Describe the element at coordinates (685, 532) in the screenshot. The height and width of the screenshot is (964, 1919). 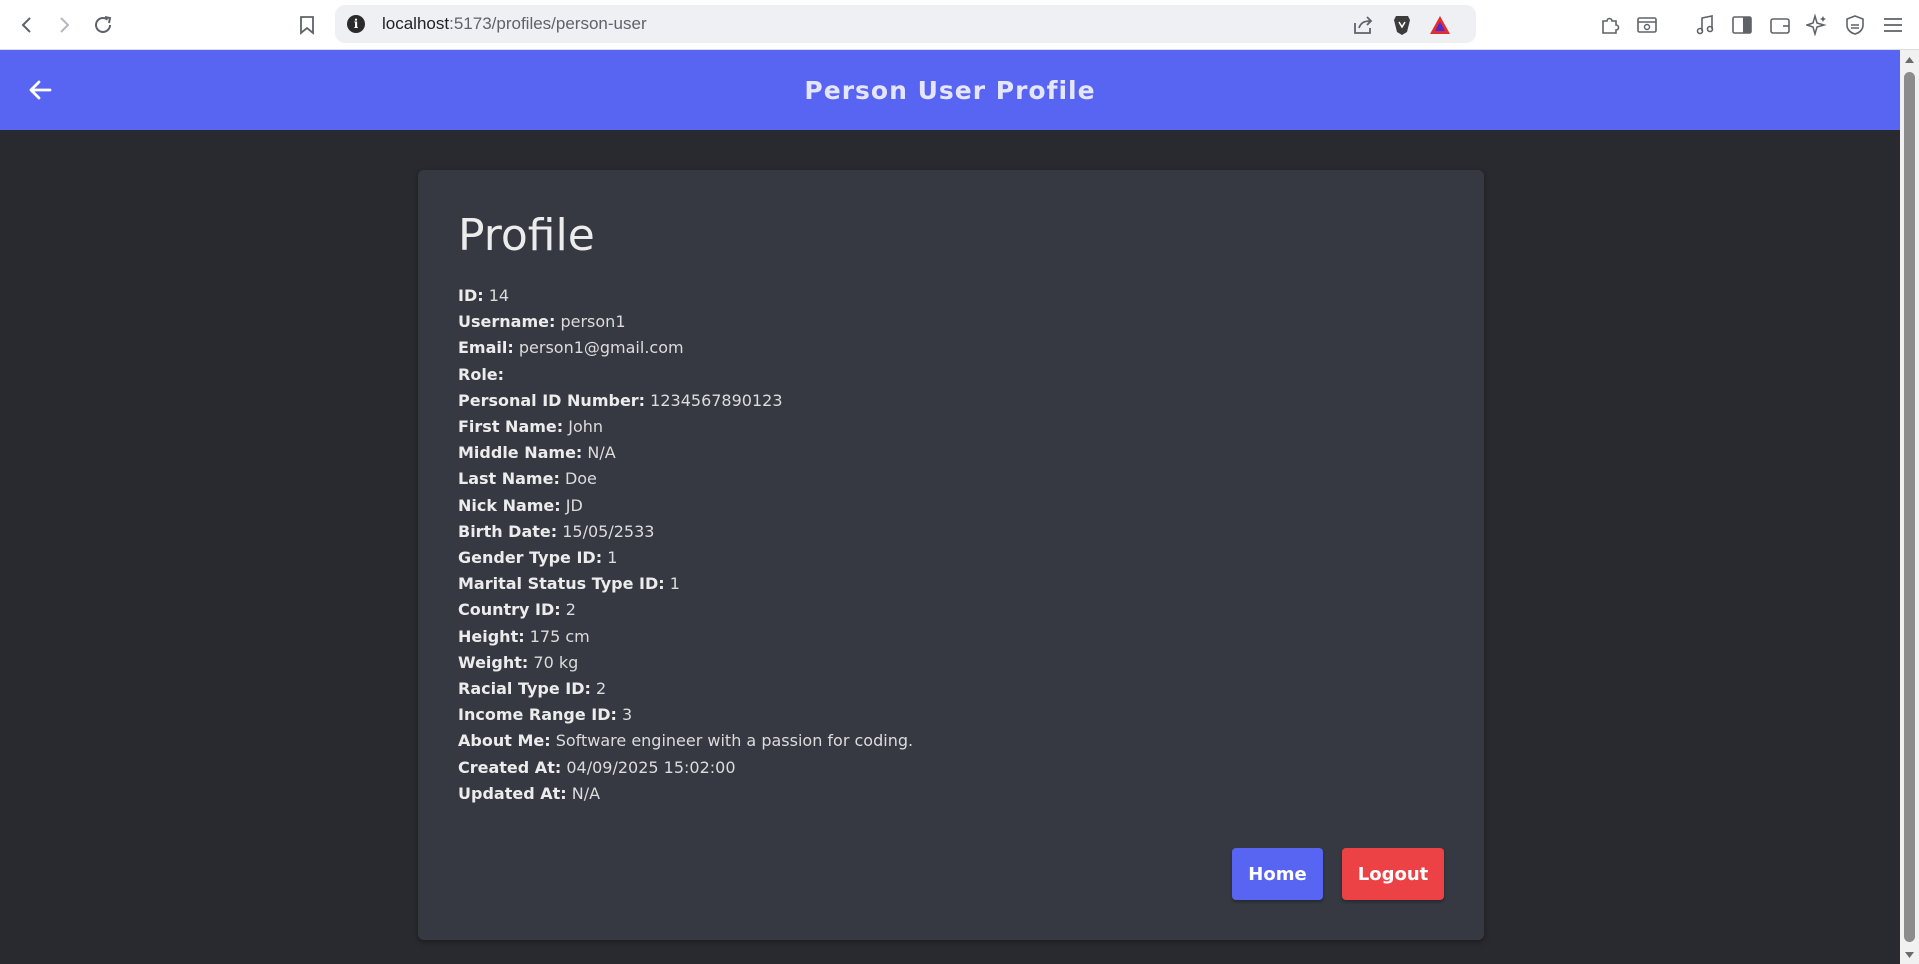
I see `field-birth-date: Birth Date: 15/05/2533` at that location.